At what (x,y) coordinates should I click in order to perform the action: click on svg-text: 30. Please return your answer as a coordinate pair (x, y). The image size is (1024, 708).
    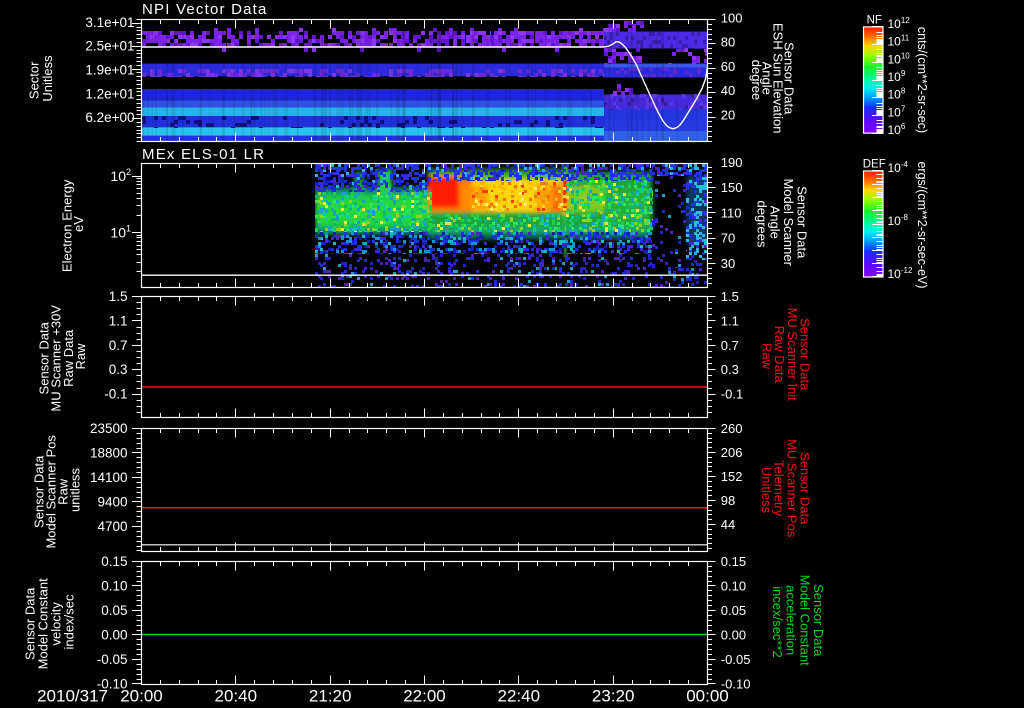
    Looking at the image, I should click on (728, 263).